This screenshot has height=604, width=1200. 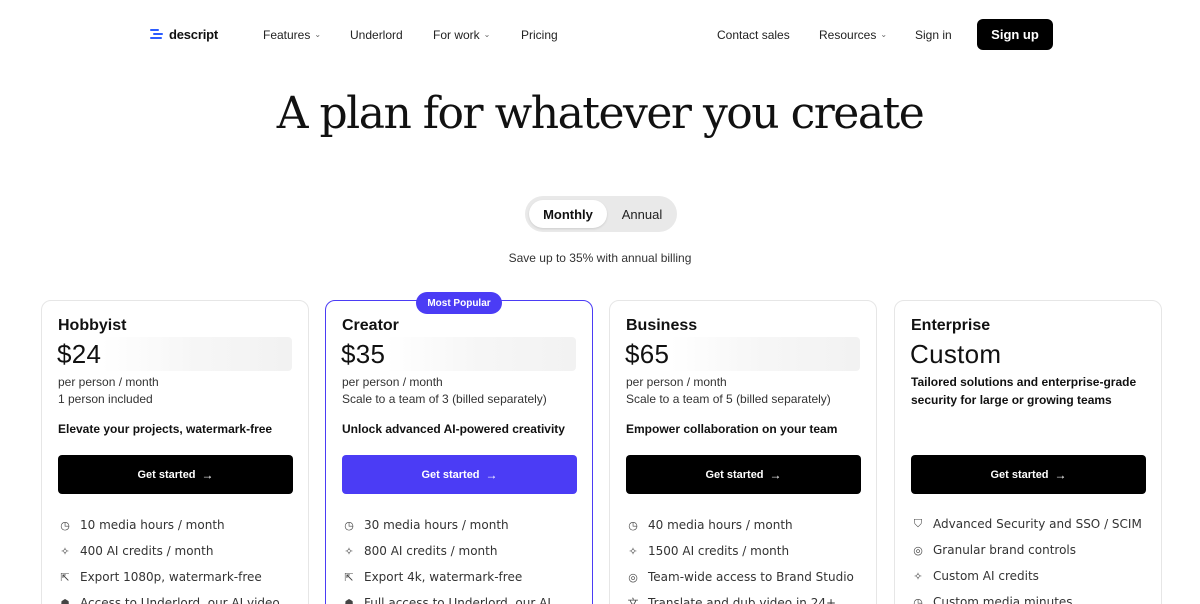 What do you see at coordinates (453, 429) in the screenshot?
I see `plan-tagline: Unlock advanced AI-powered creativity` at bounding box center [453, 429].